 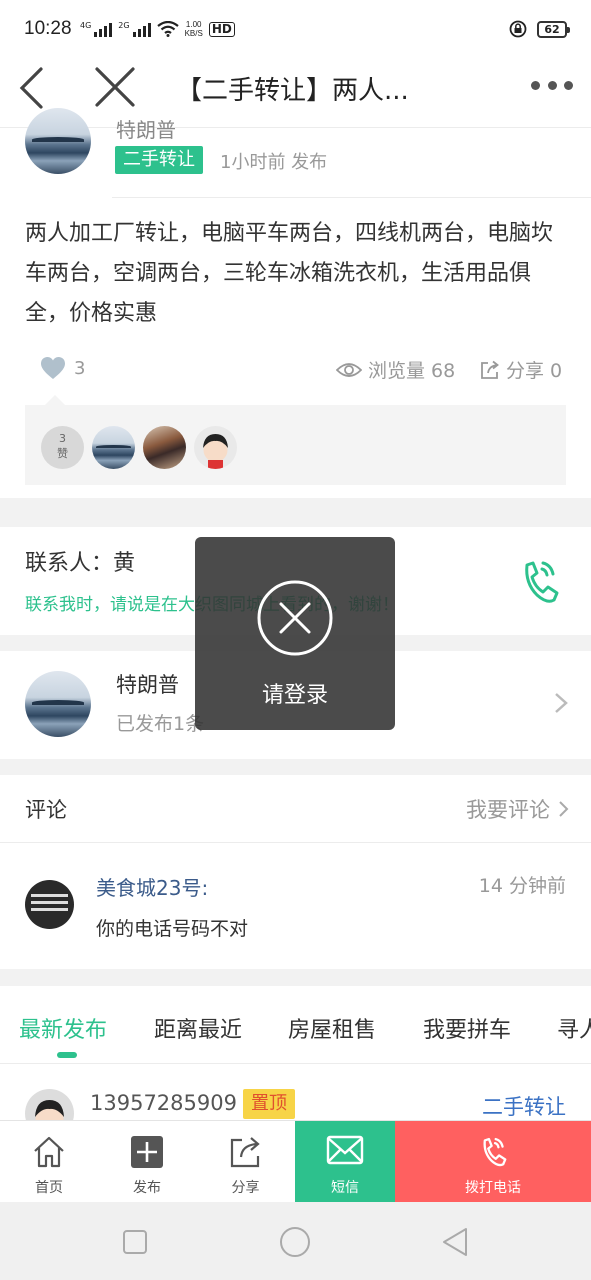 What do you see at coordinates (295, 440) in the screenshot?
I see `likers-panel: 3赞` at bounding box center [295, 440].